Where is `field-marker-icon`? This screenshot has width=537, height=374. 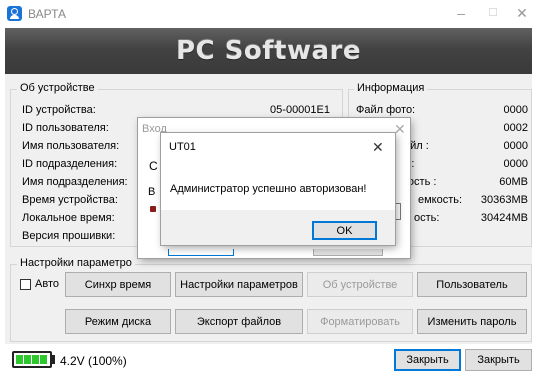
field-marker-icon is located at coordinates (153, 209).